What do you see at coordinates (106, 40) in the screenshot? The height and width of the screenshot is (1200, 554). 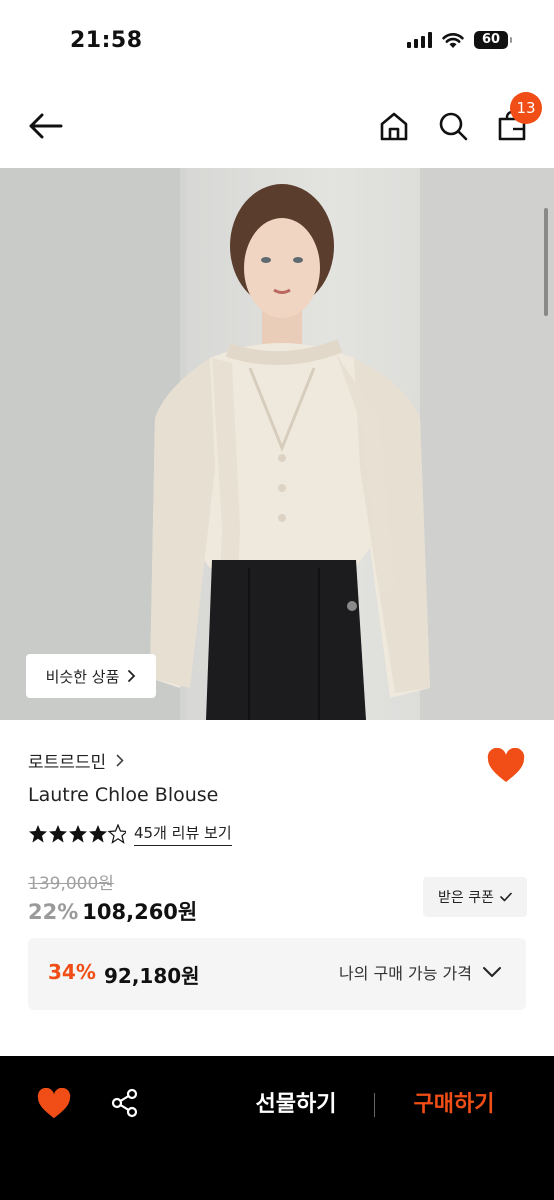 I see `status-time: 21:58` at bounding box center [106, 40].